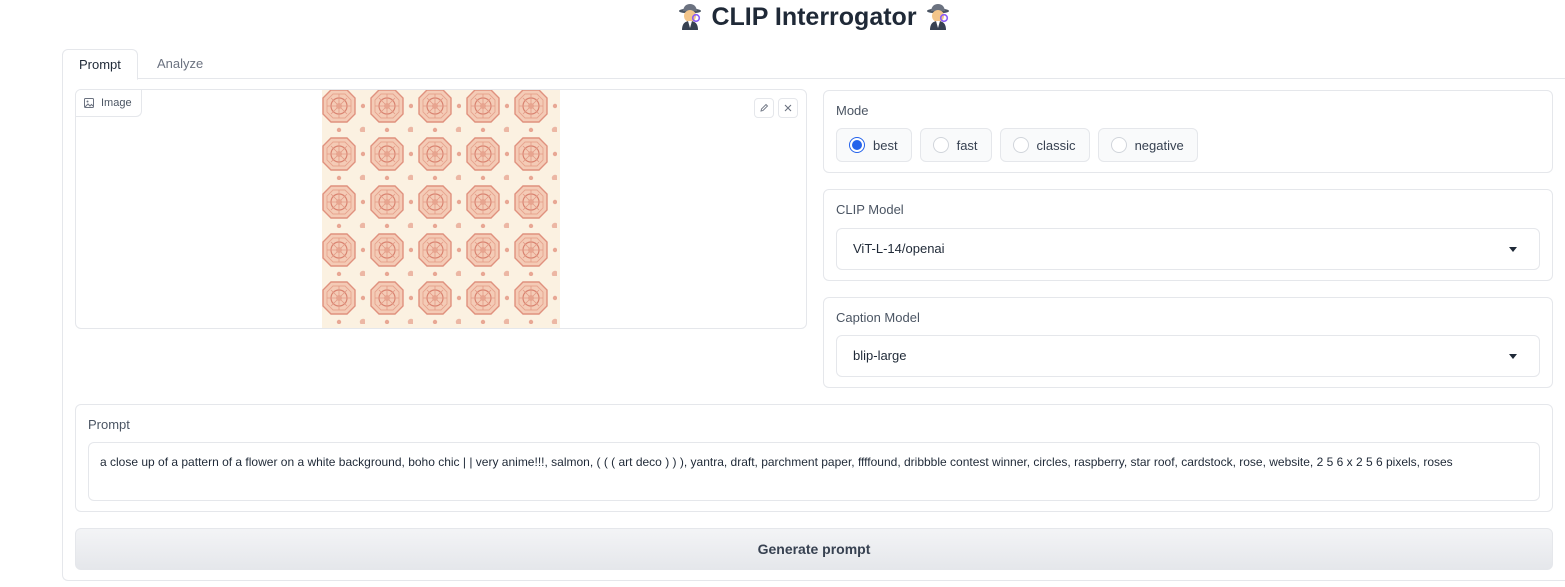 Image resolution: width=1565 pixels, height=587 pixels. What do you see at coordinates (1159, 145) in the screenshot?
I see `mode-option-label: negative` at bounding box center [1159, 145].